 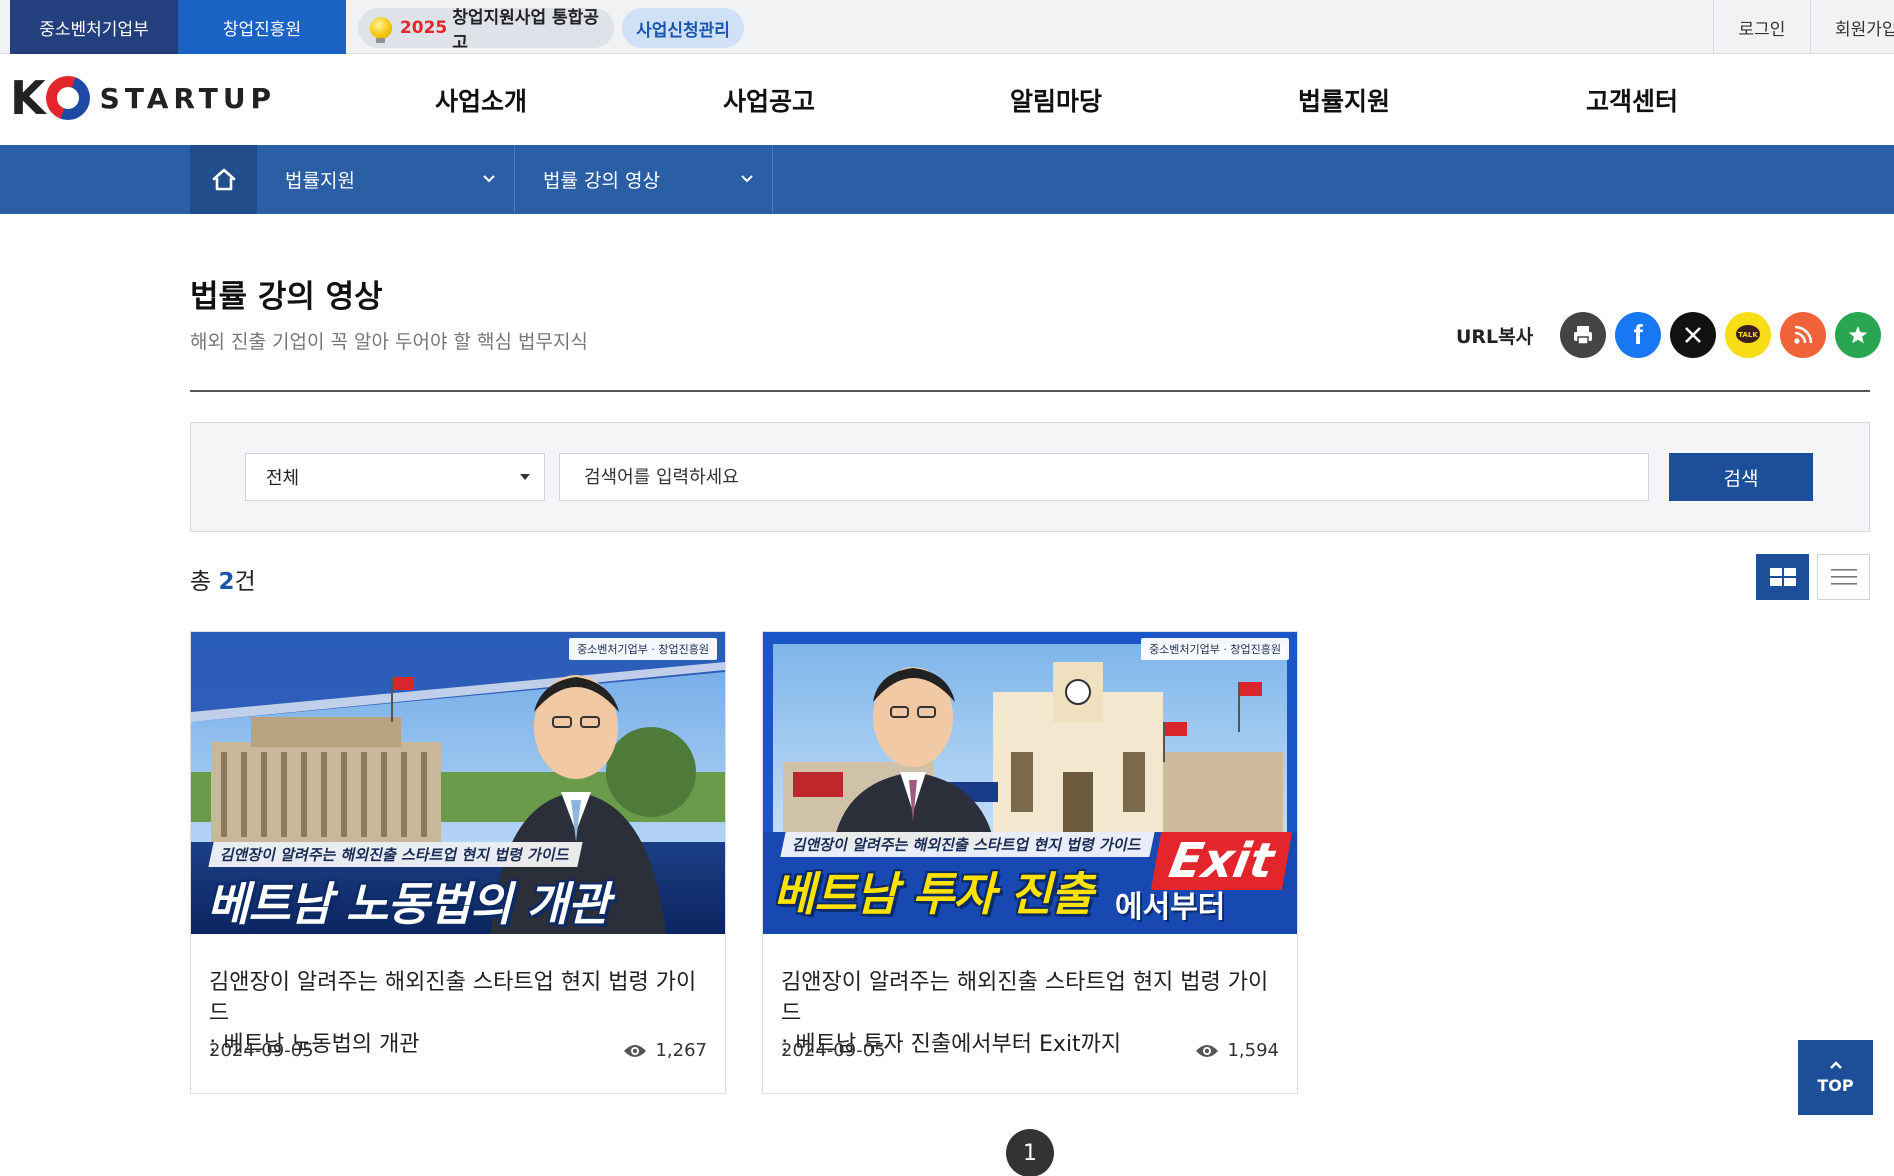 What do you see at coordinates (1030, 1152) in the screenshot?
I see `pagination-current-page: 1` at bounding box center [1030, 1152].